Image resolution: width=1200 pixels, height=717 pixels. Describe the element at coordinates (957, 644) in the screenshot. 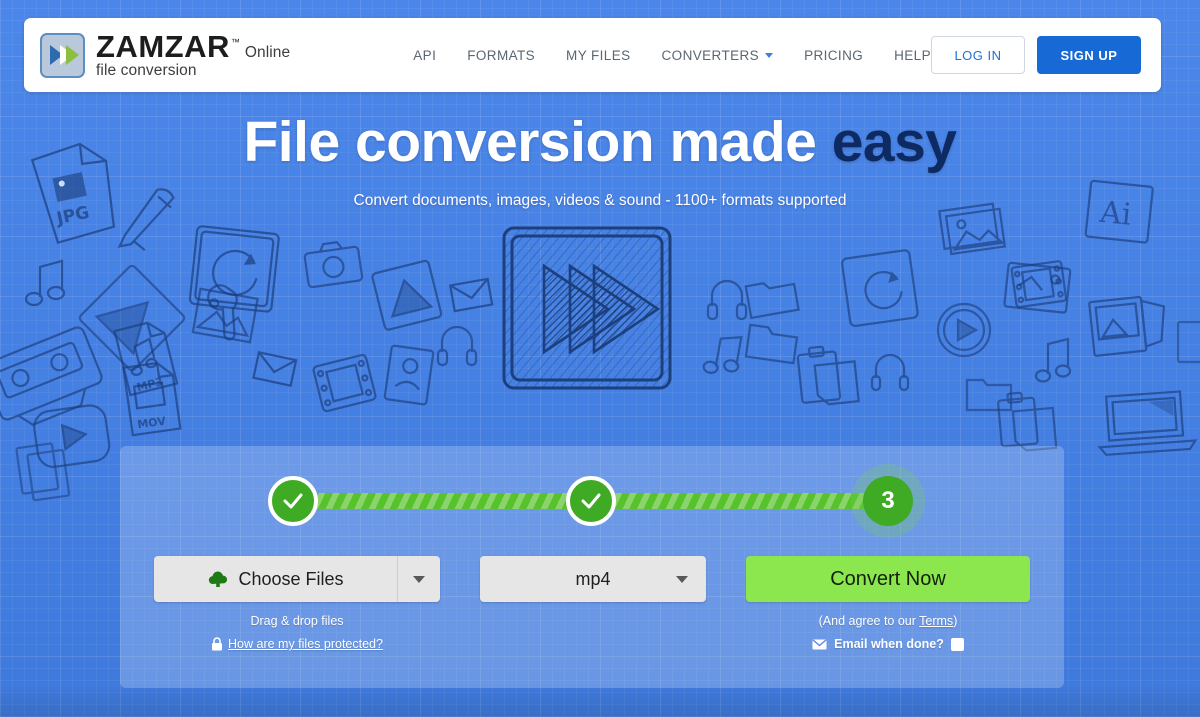

I see `email-when-done-checkbox` at that location.